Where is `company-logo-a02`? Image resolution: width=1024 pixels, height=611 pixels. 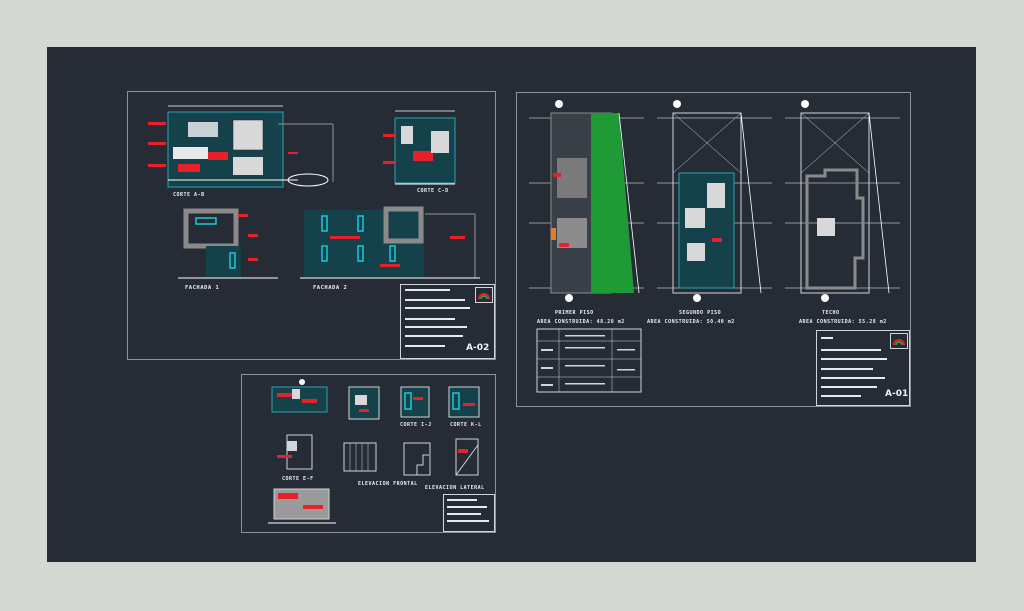
company-logo-a02 is located at coordinates (484, 295).